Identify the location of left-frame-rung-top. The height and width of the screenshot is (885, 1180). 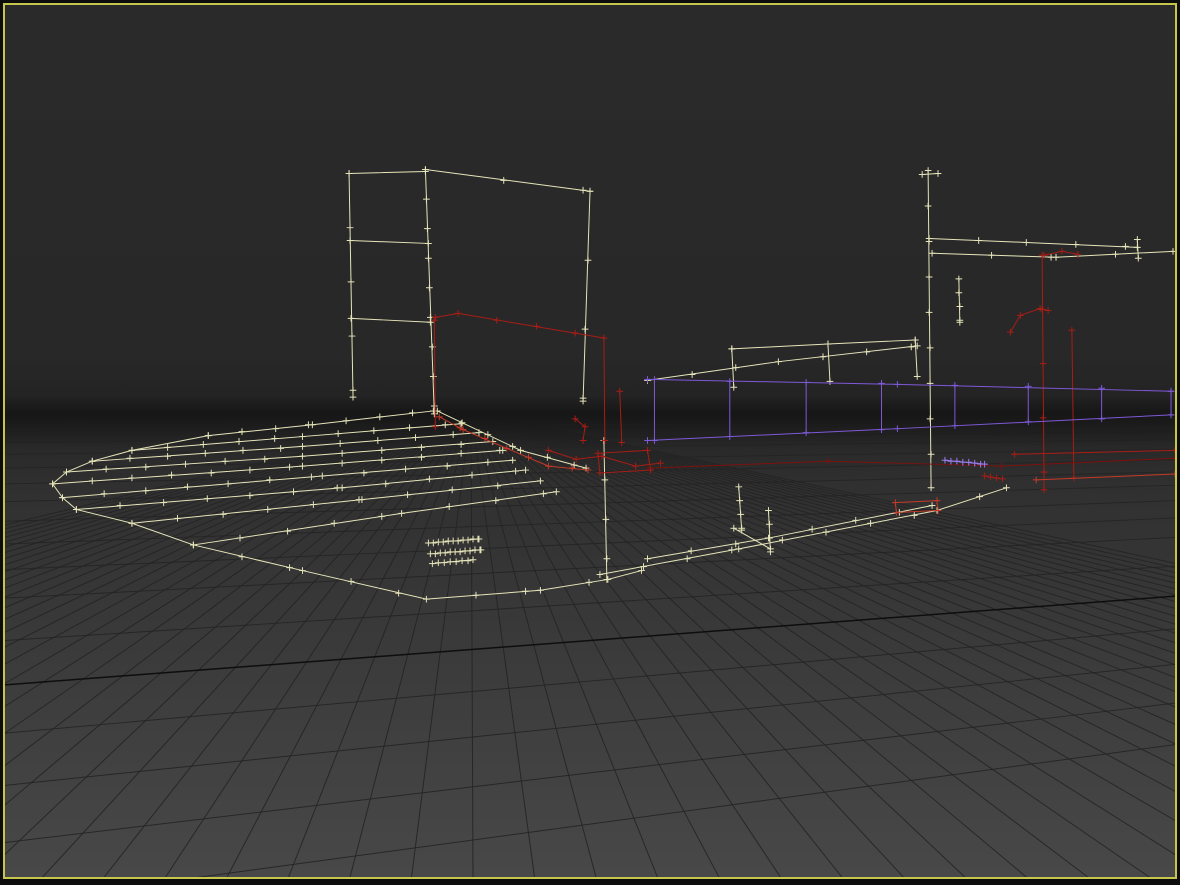
(387, 172).